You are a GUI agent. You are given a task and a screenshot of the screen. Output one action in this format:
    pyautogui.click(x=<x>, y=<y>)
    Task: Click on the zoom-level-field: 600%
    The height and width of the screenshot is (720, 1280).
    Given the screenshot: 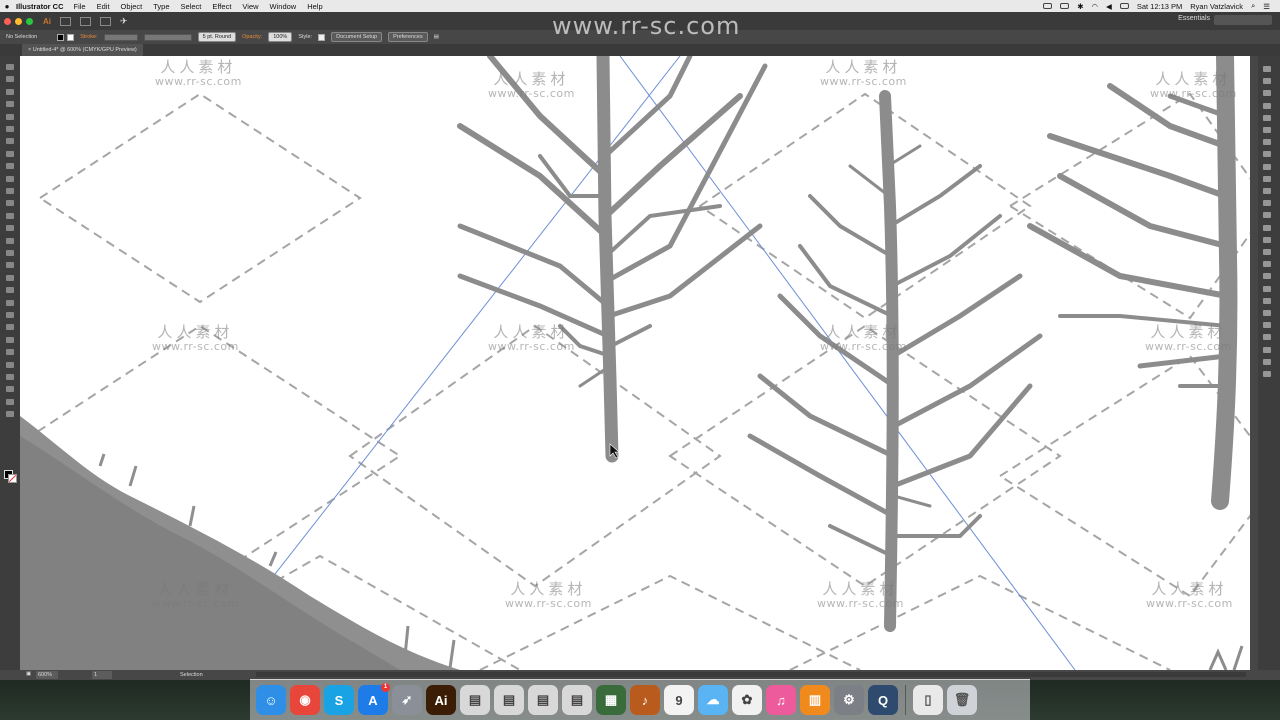 What is the action you would take?
    pyautogui.click(x=47, y=675)
    